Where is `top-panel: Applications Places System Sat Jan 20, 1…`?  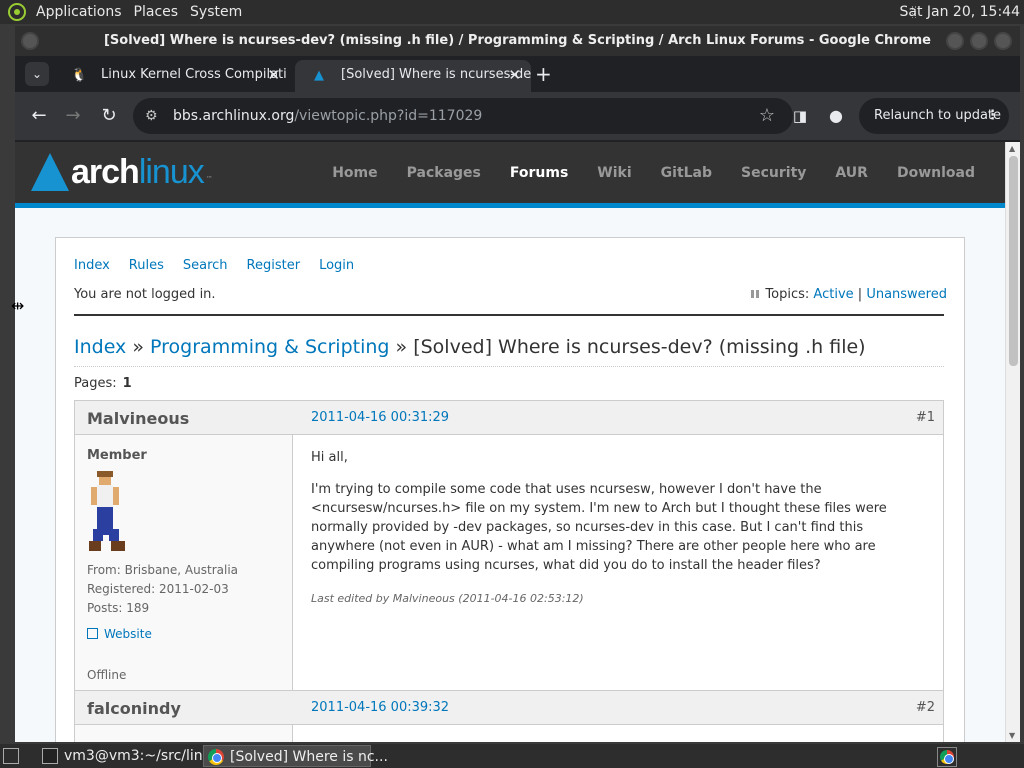
top-panel: Applications Places System Sat Jan 20, 1… is located at coordinates (512, 12).